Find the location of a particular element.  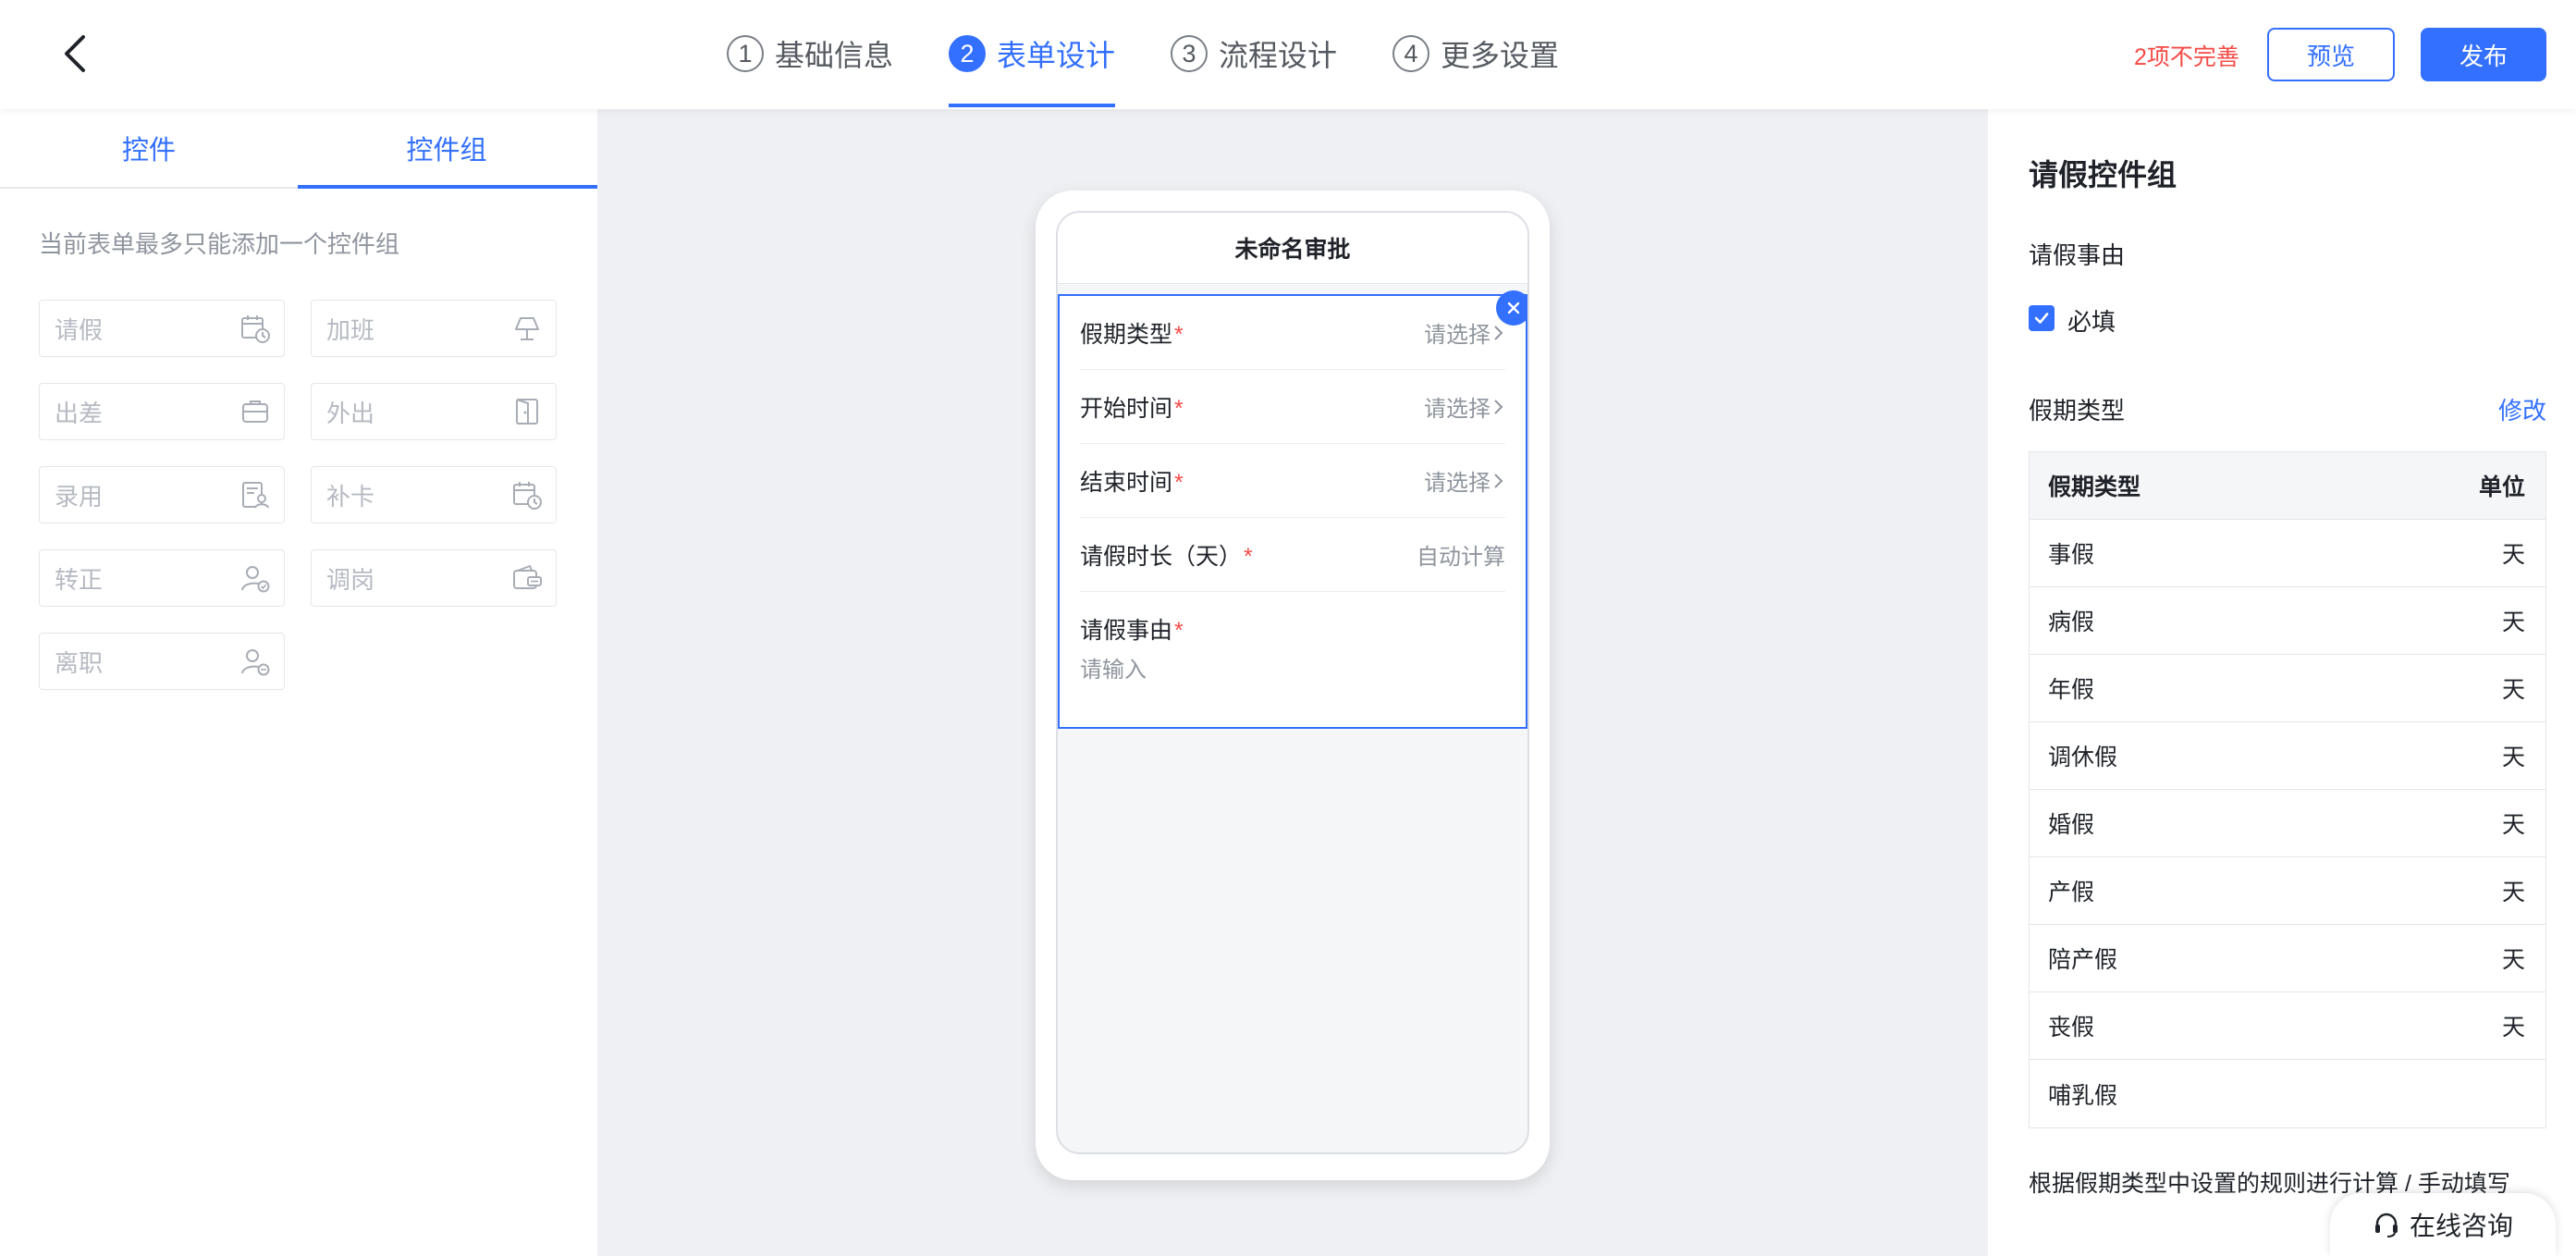

field-label-wrap: 请假事由* is located at coordinates (1303, 629).